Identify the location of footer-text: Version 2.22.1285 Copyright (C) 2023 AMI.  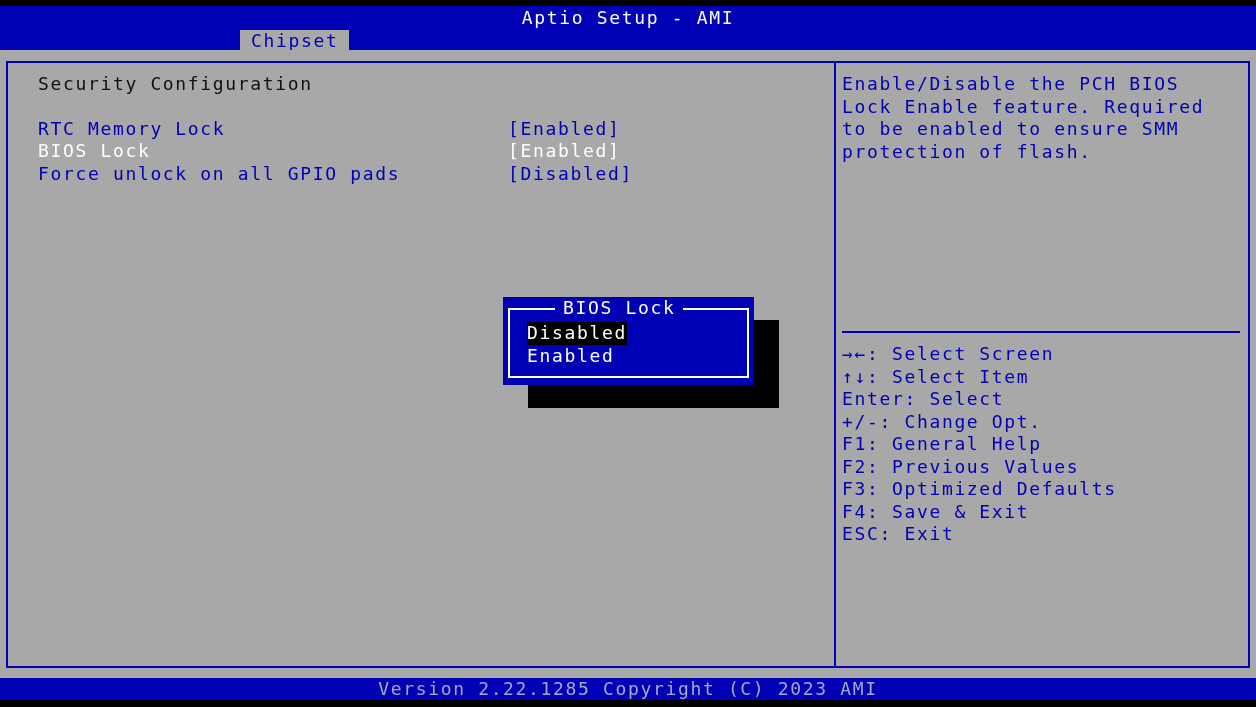
(628, 689).